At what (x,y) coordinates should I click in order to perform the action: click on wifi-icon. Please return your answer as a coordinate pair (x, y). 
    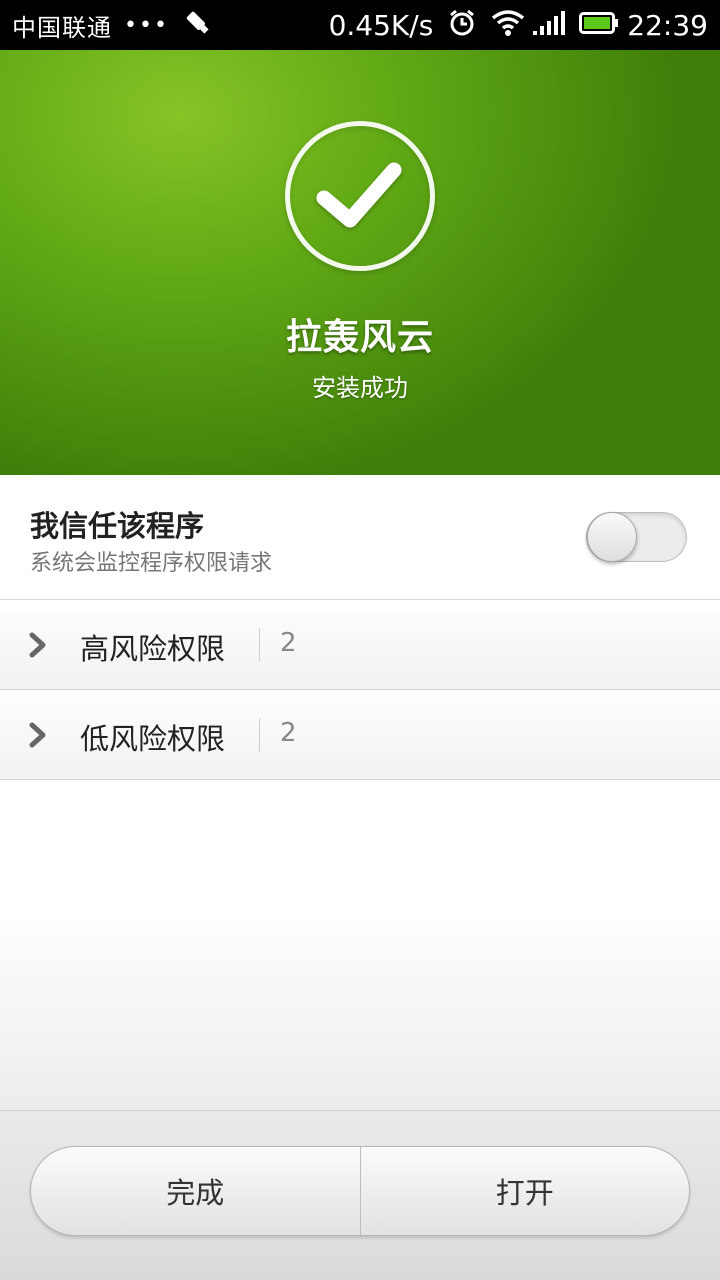
    Looking at the image, I should click on (508, 25).